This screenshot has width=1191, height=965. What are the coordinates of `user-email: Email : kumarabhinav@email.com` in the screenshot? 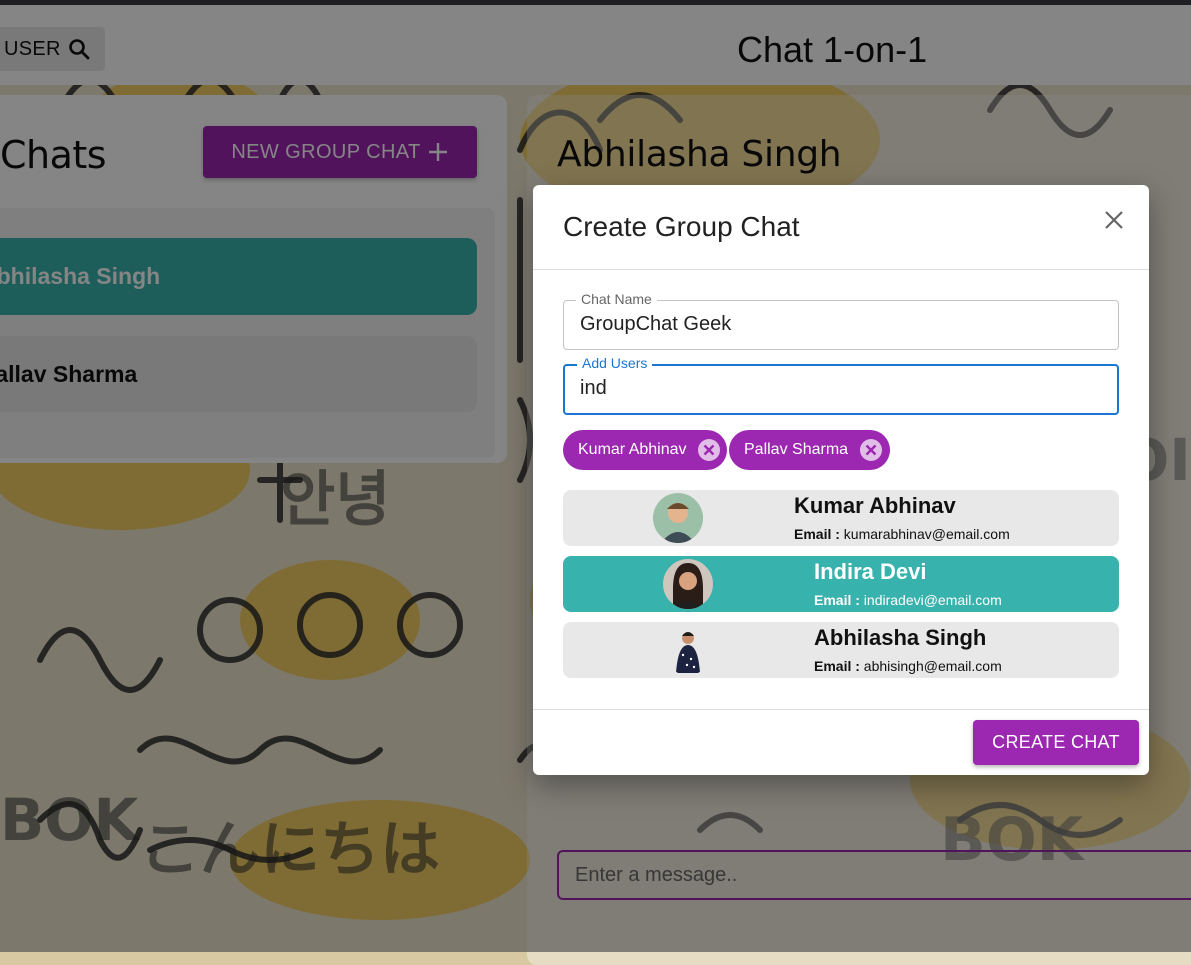 It's located at (902, 534).